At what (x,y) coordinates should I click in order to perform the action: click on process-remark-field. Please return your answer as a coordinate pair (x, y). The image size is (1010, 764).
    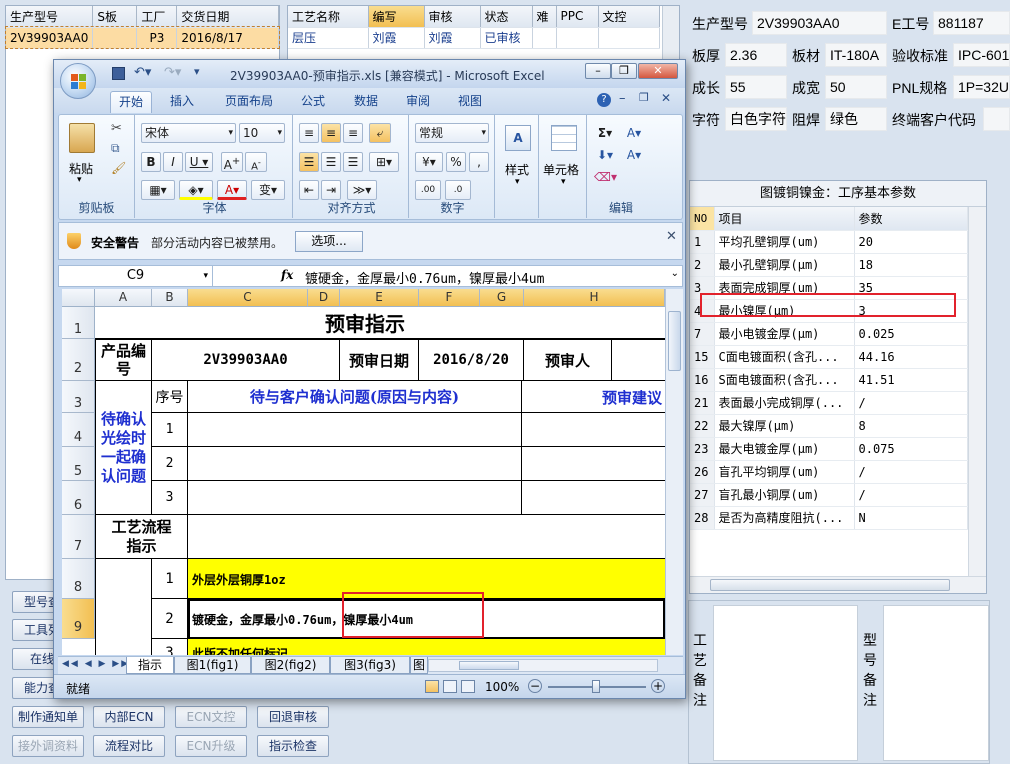
    Looking at the image, I should click on (785, 683).